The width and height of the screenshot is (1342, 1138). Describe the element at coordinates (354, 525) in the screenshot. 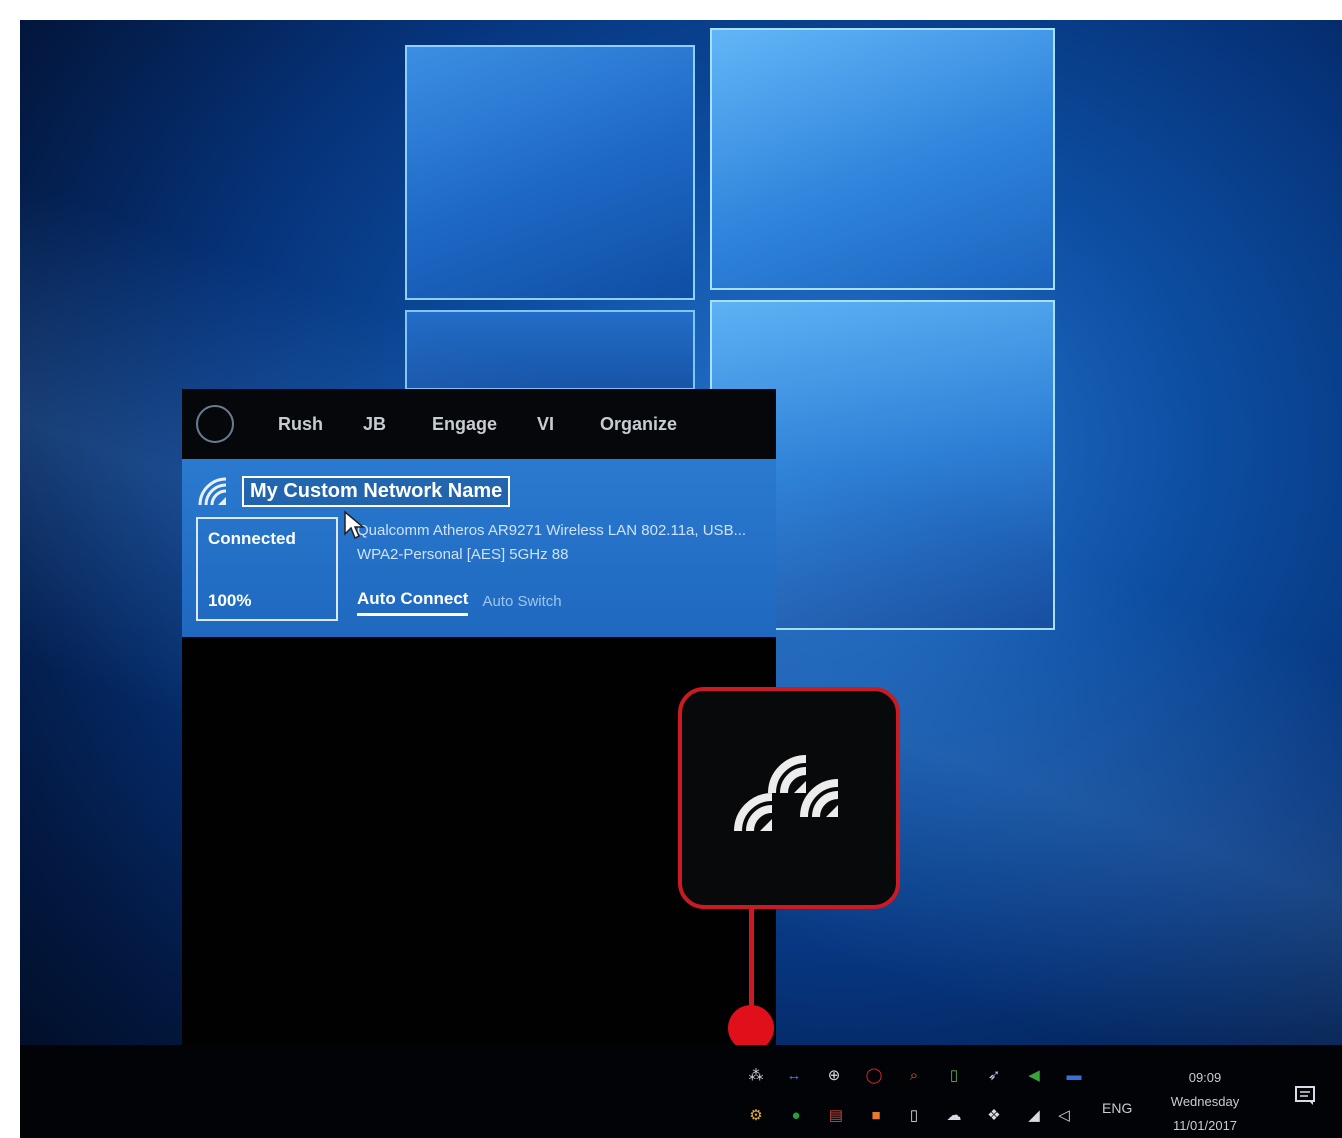

I see `mouse-cursor-icon` at that location.